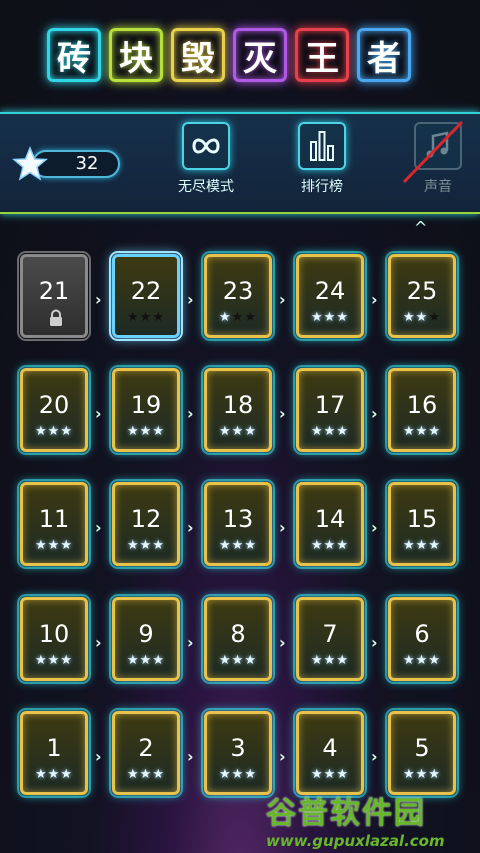  What do you see at coordinates (322, 55) in the screenshot?
I see `title-char-tile: 王` at bounding box center [322, 55].